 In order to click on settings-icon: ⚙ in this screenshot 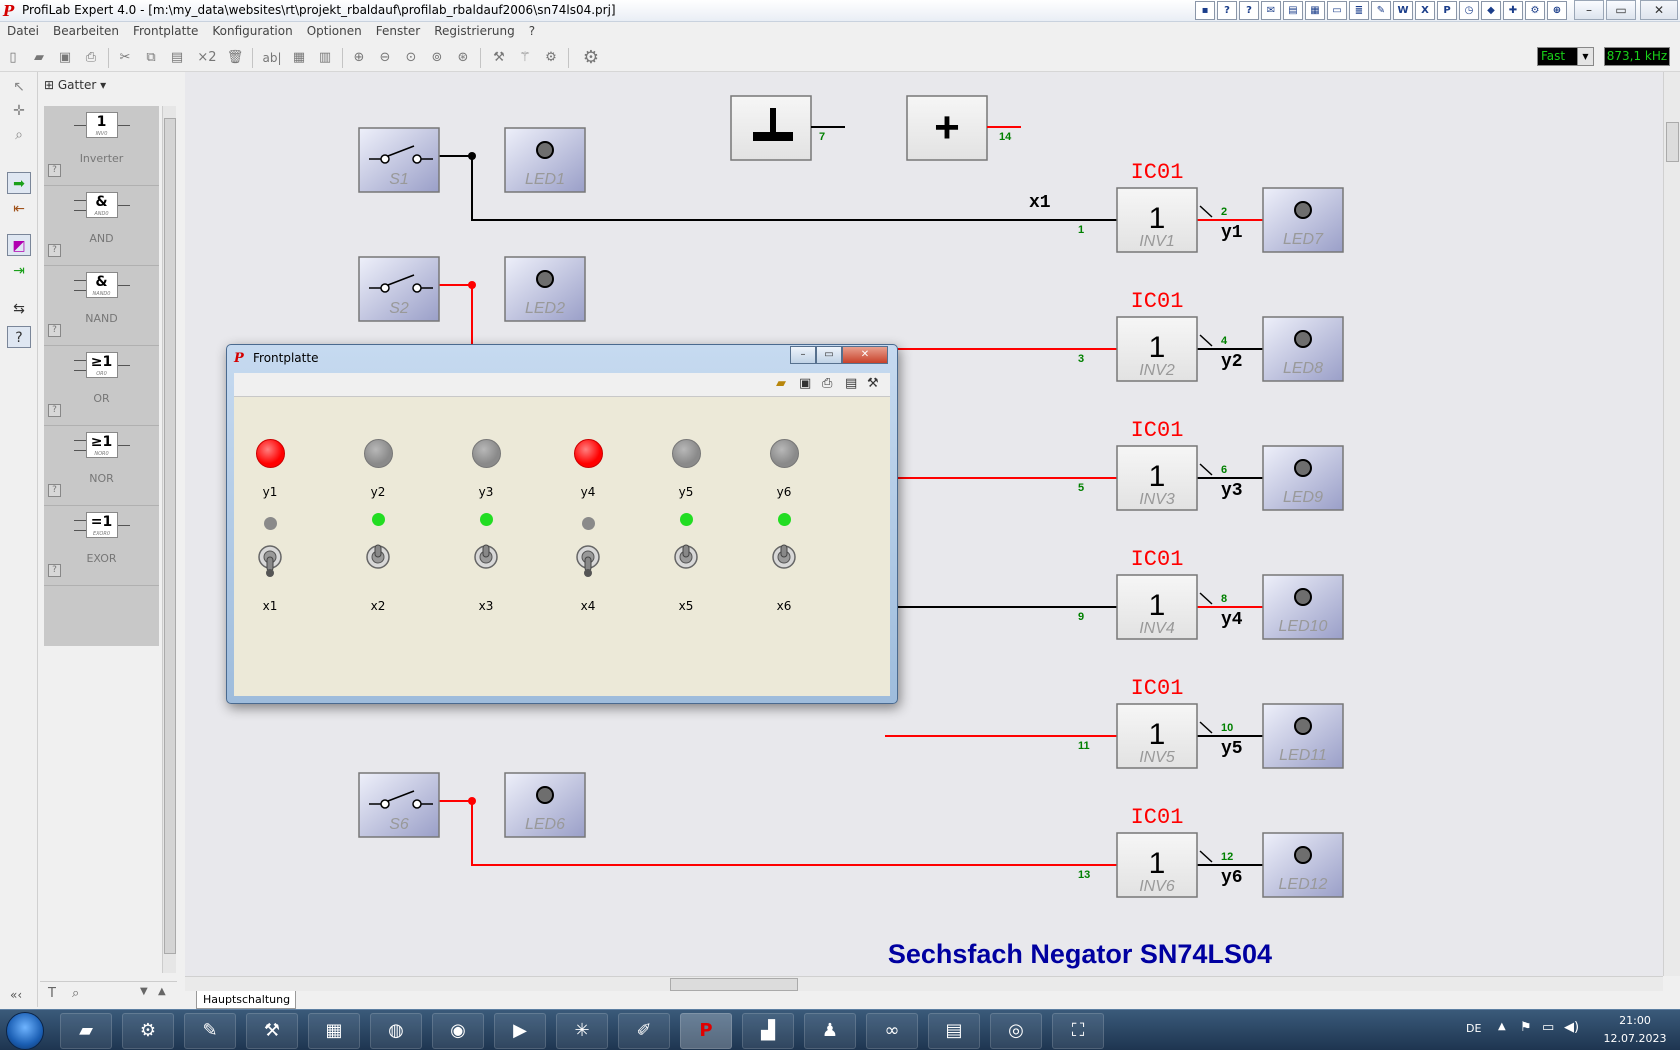, I will do `click(1535, 10)`.